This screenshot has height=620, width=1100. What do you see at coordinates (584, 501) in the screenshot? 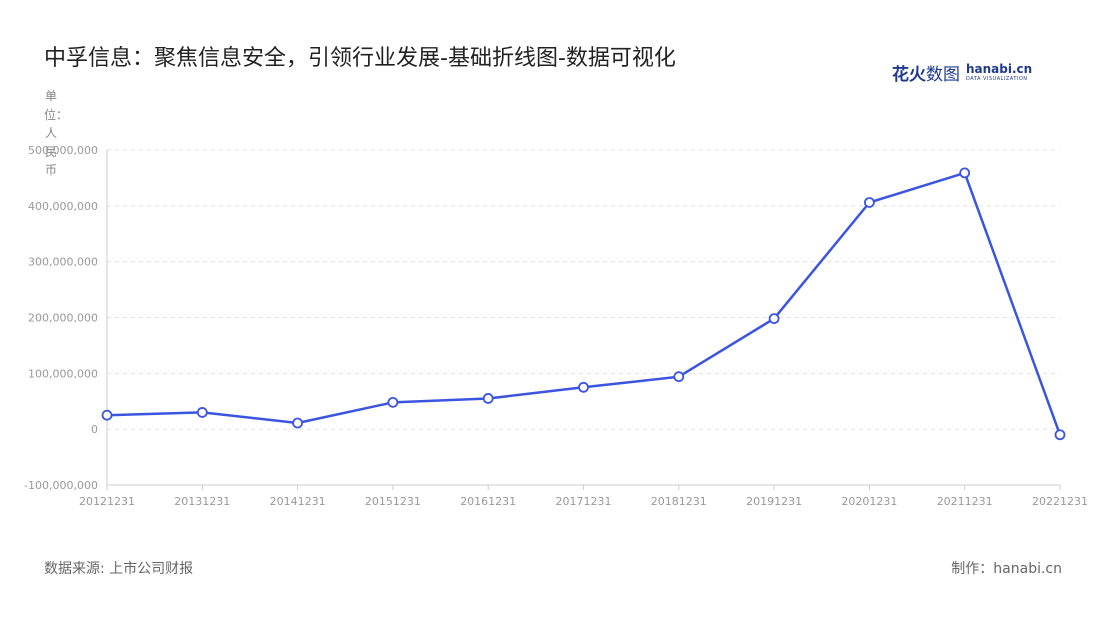
I see `x-tick-label: 20171231` at bounding box center [584, 501].